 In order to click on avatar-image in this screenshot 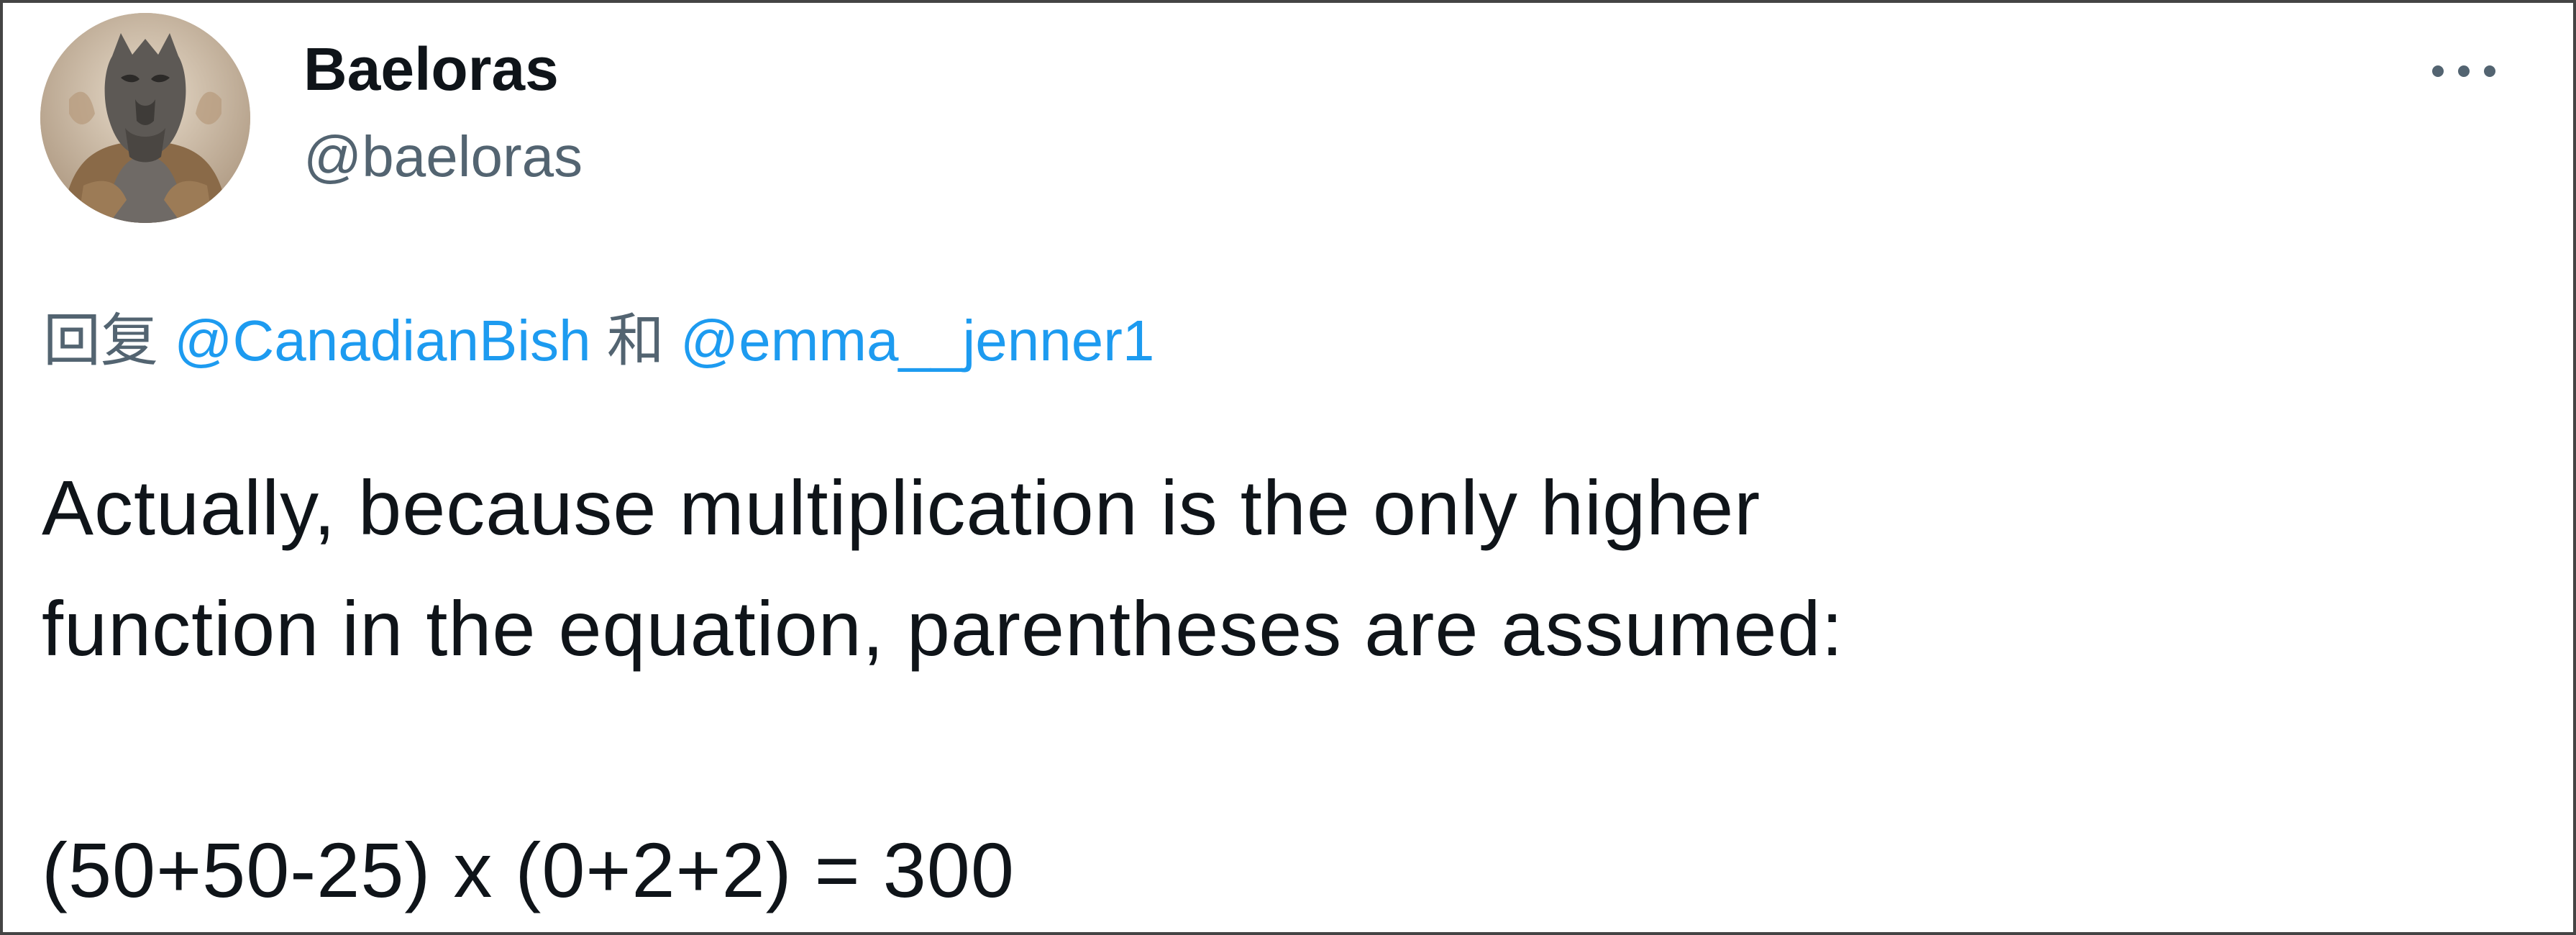, I will do `click(145, 118)`.